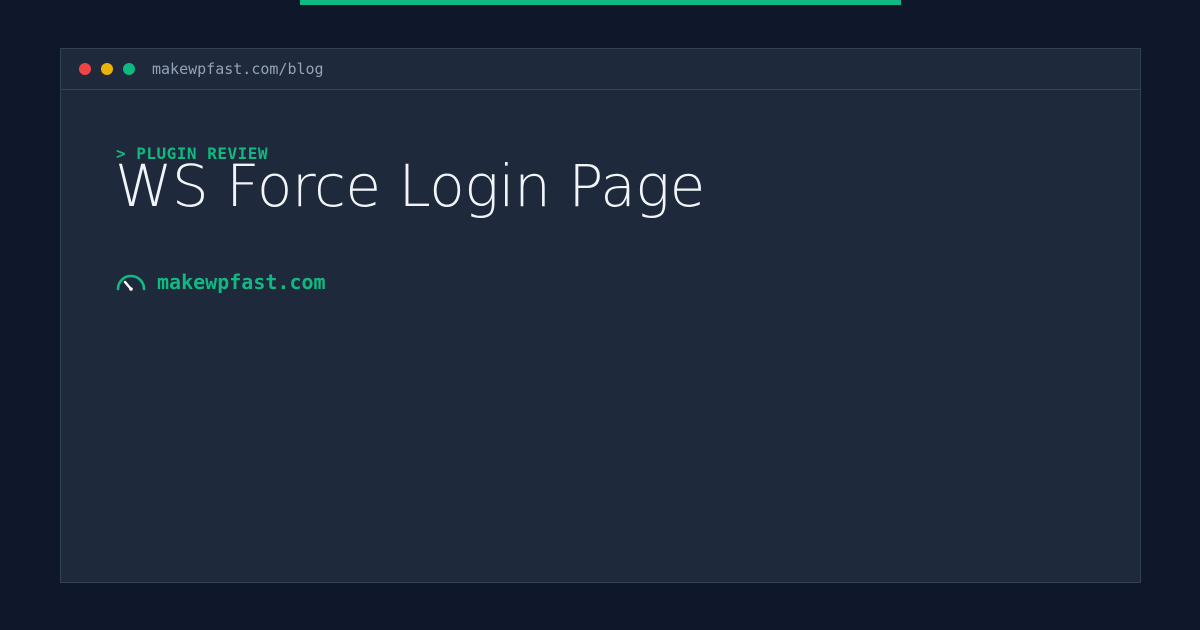 This screenshot has height=630, width=1200. I want to click on maximize-window-button, so click(129, 69).